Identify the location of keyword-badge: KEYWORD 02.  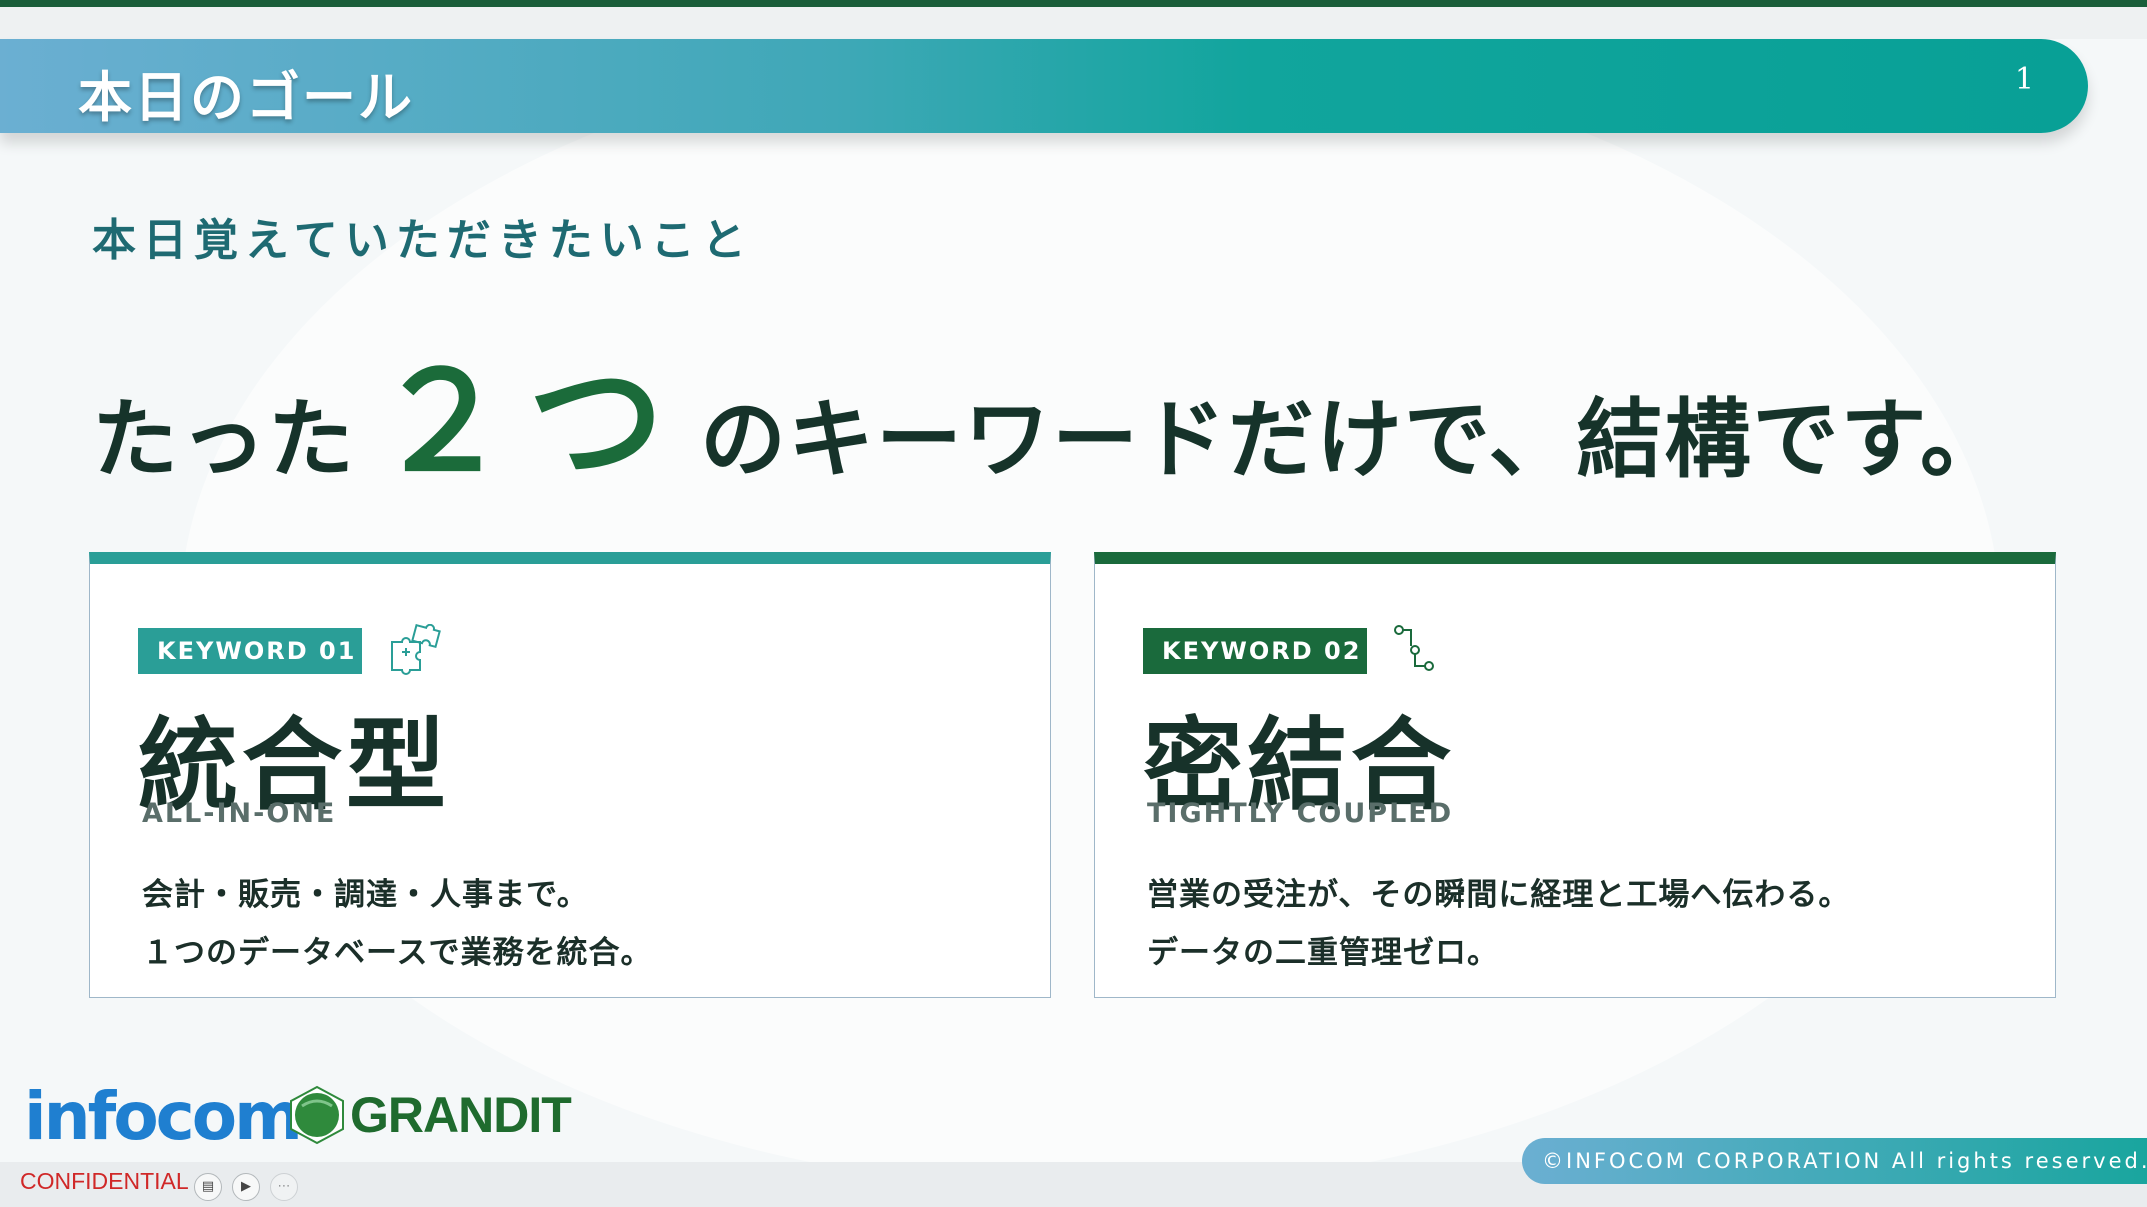
(1255, 651).